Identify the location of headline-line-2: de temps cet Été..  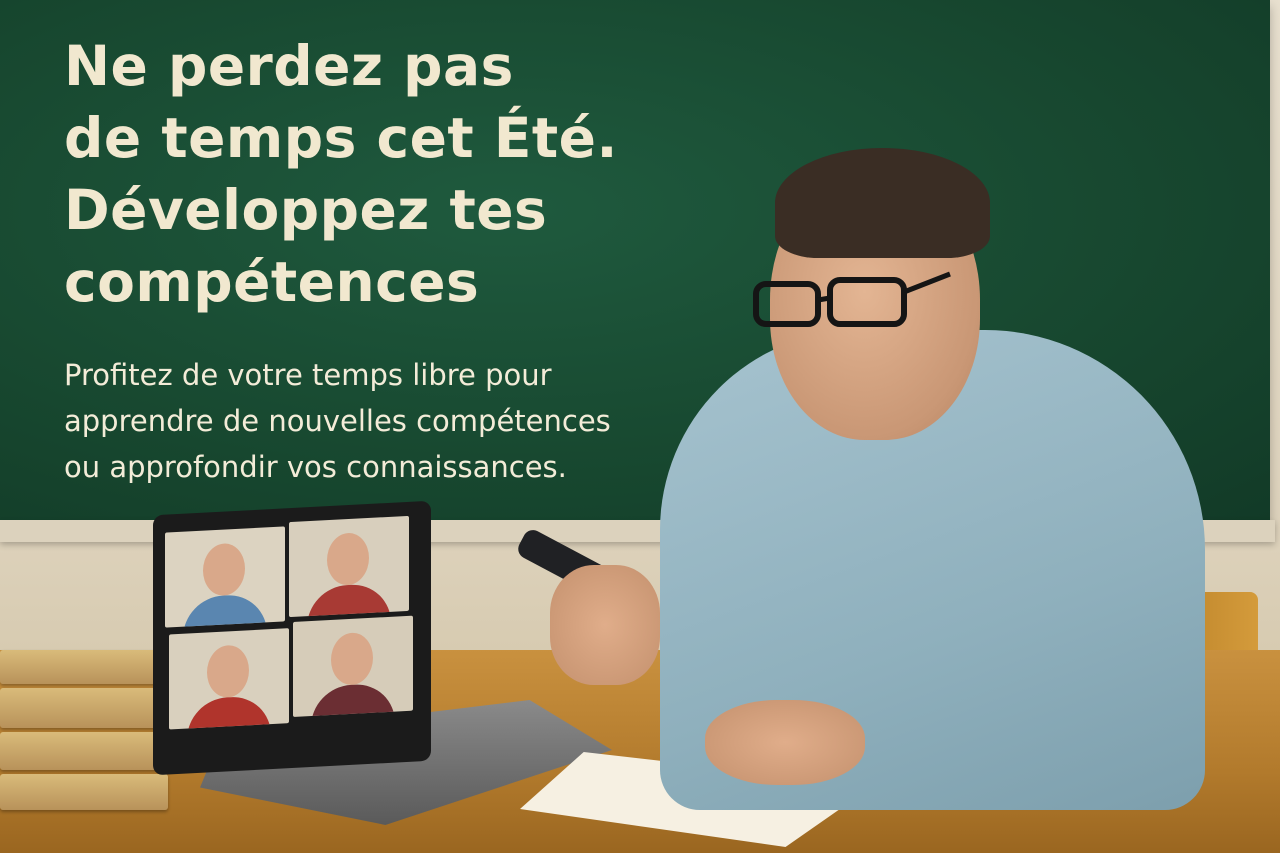
(341, 138).